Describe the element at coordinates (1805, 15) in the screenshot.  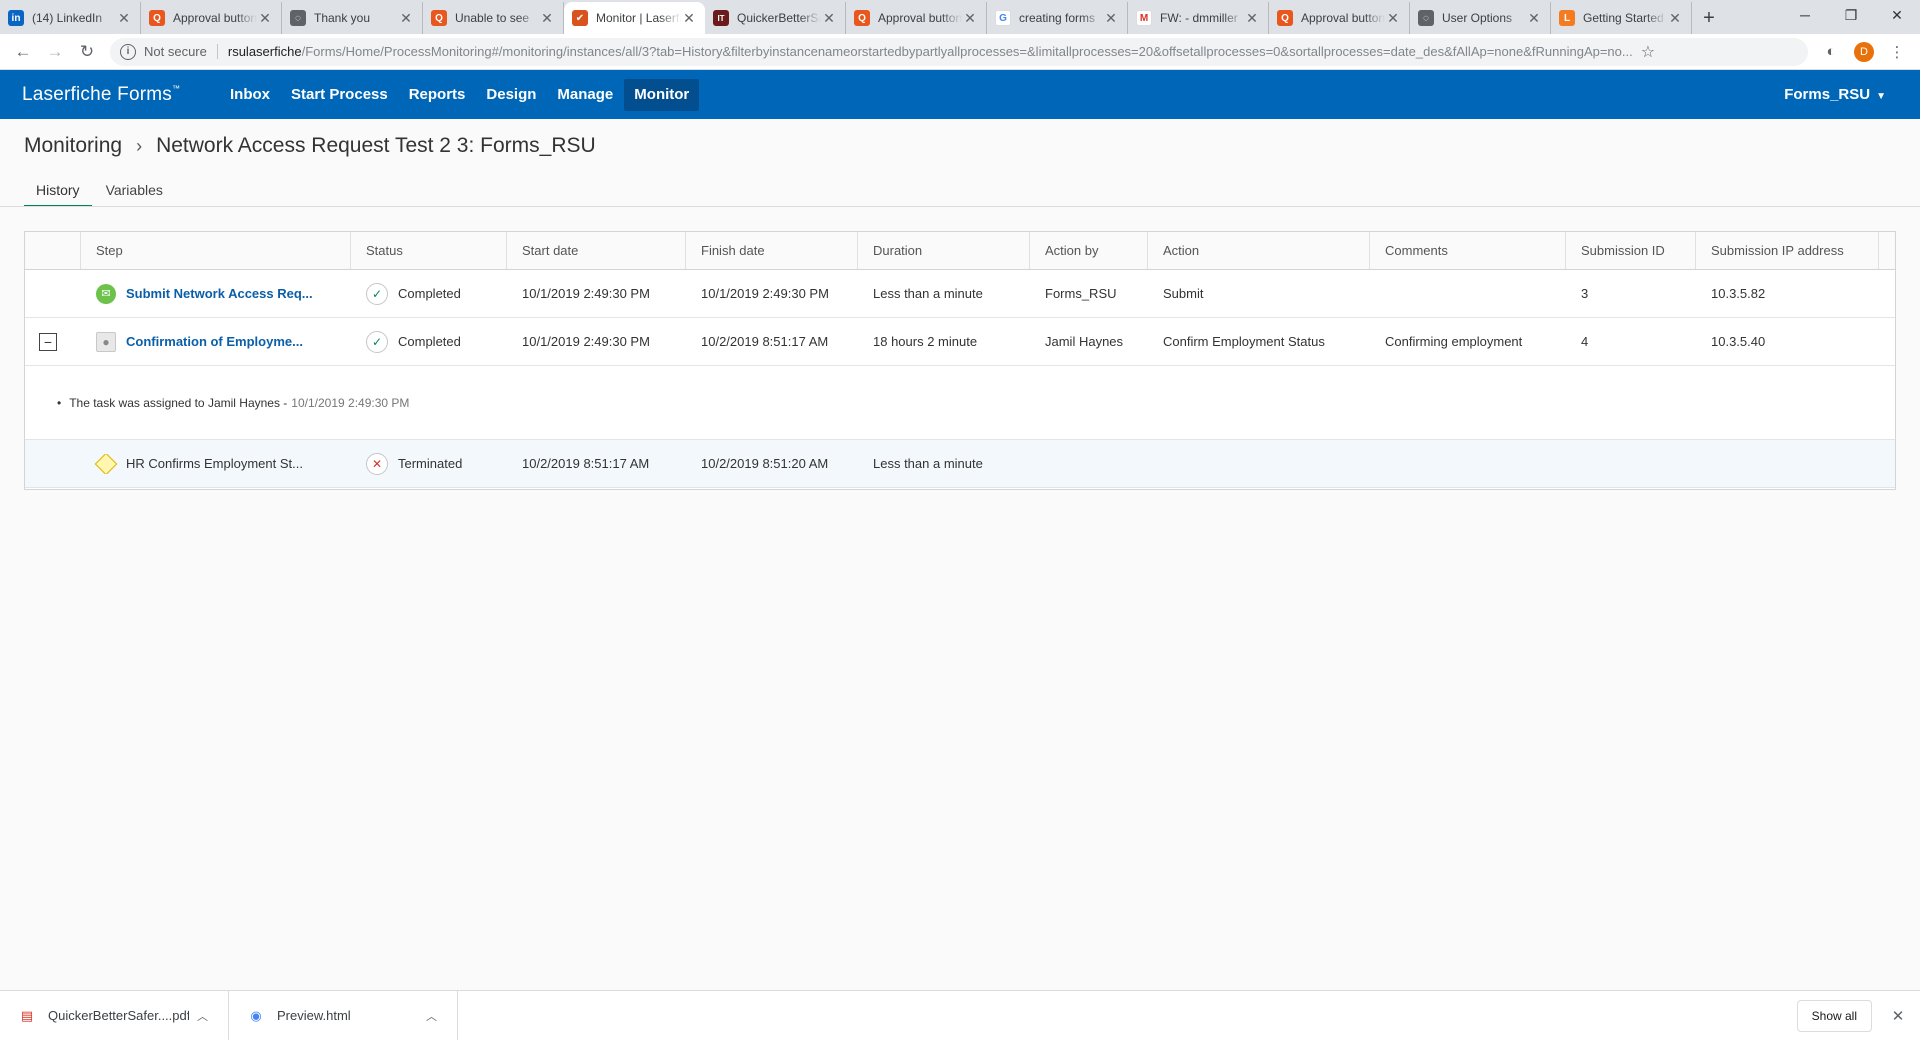
I see `minimize-icon: ─` at that location.